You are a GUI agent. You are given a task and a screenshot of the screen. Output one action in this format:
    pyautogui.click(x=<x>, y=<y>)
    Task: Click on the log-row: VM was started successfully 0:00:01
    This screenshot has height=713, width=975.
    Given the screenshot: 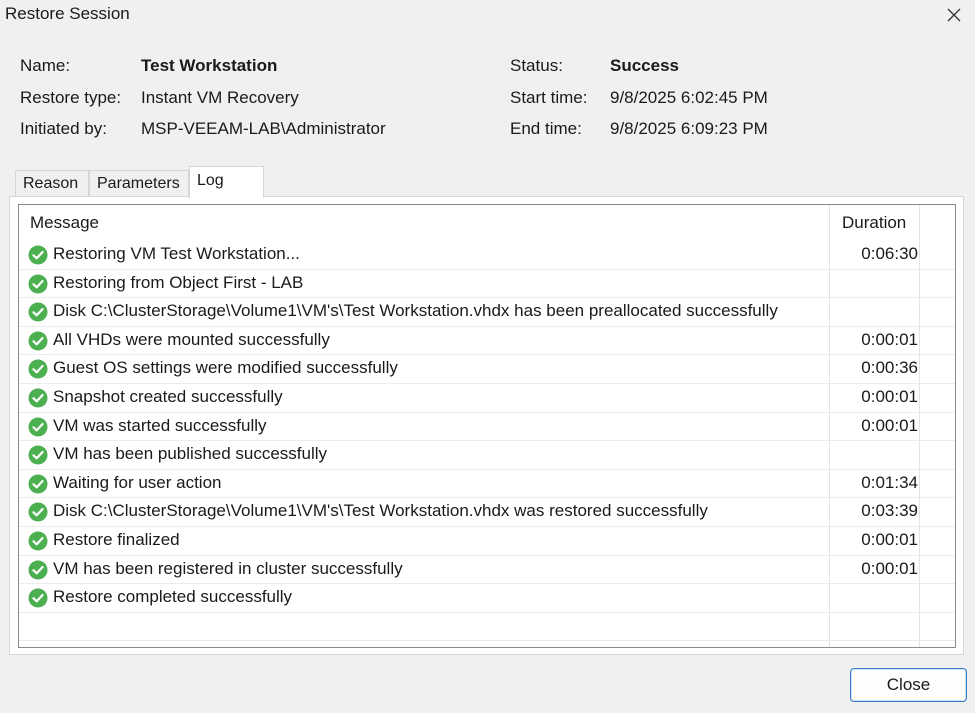 What is the action you would take?
    pyautogui.click(x=487, y=427)
    